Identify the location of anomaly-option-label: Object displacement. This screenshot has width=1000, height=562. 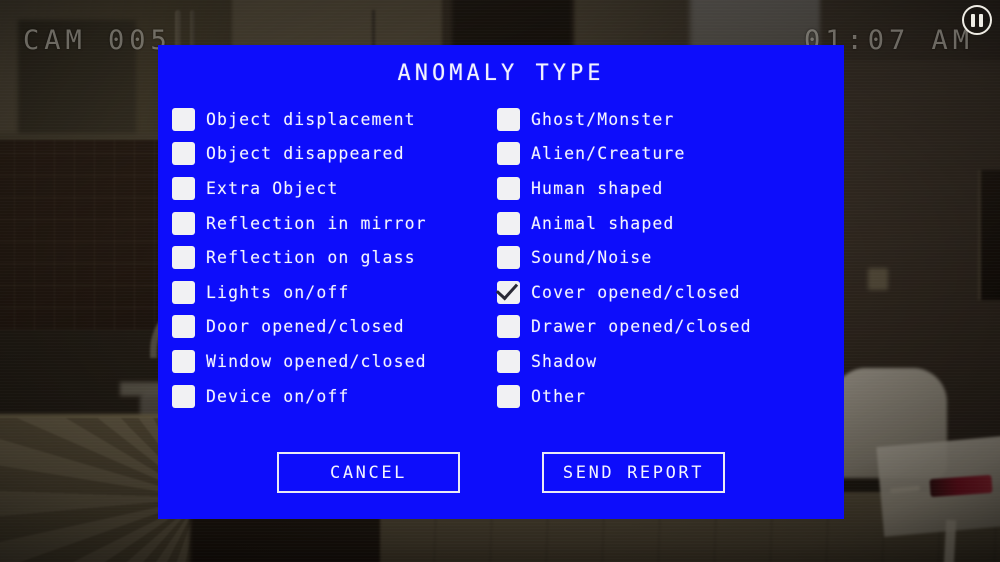
(311, 119).